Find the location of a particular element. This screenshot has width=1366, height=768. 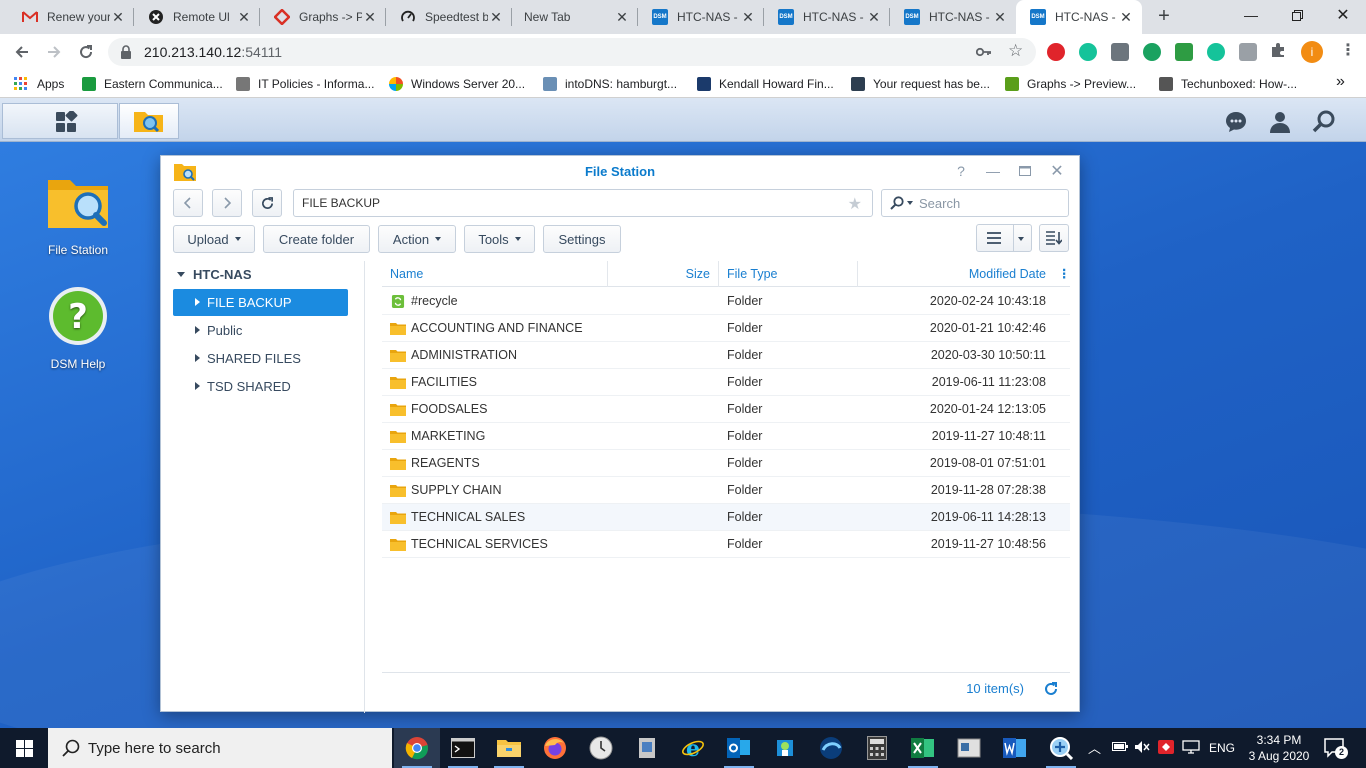

refresh-button is located at coordinates (267, 203).